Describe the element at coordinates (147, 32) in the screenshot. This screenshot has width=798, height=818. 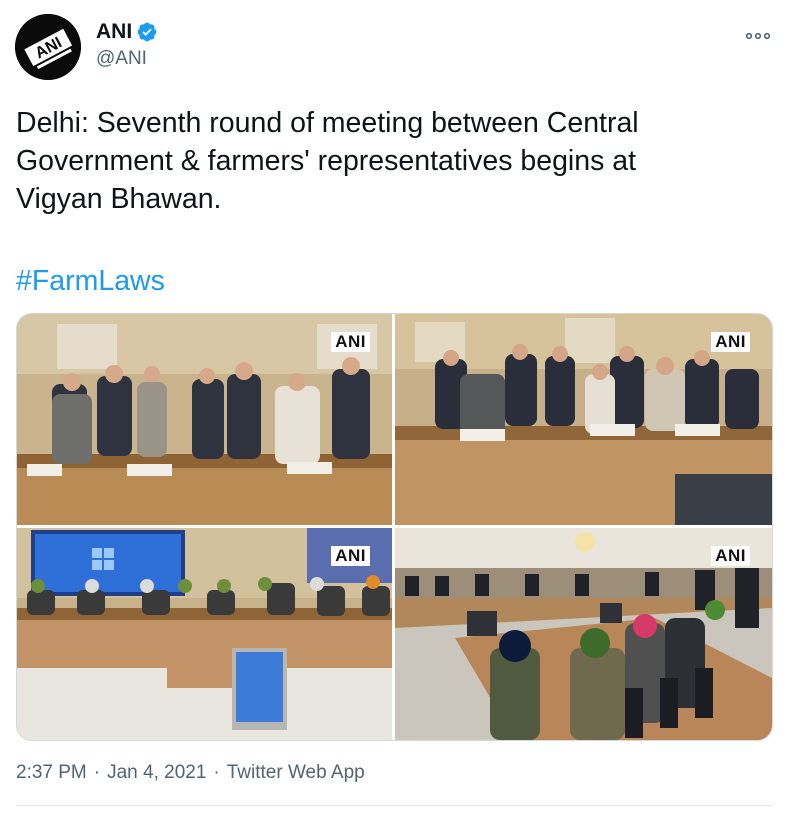
I see `verified-icon` at that location.